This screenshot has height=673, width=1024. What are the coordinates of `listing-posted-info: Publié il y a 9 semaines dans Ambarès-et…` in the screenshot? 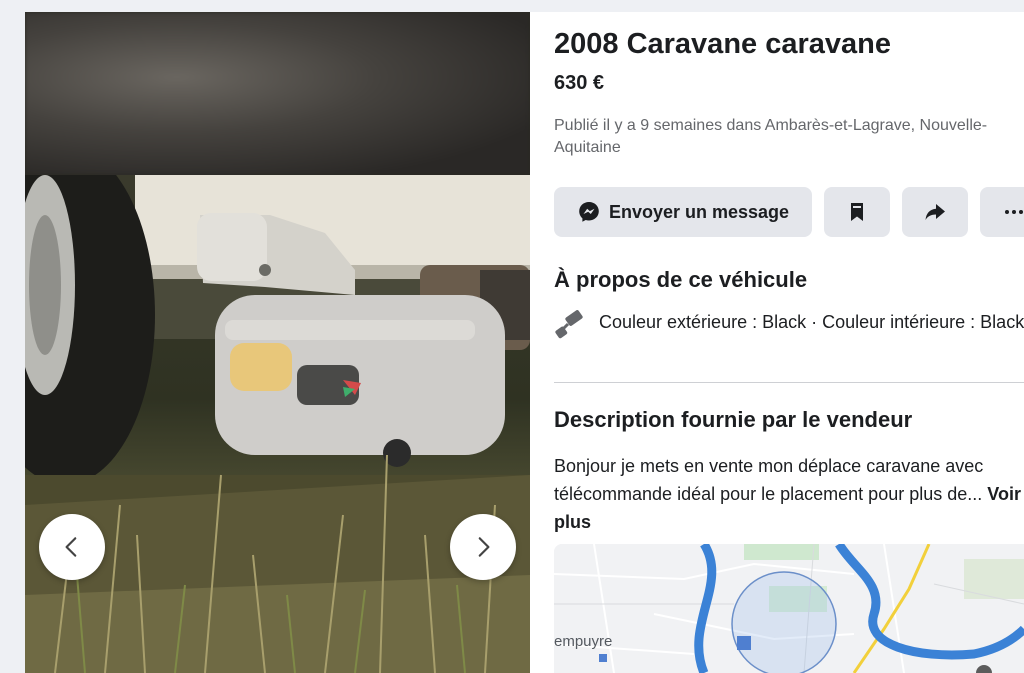 It's located at (771, 136).